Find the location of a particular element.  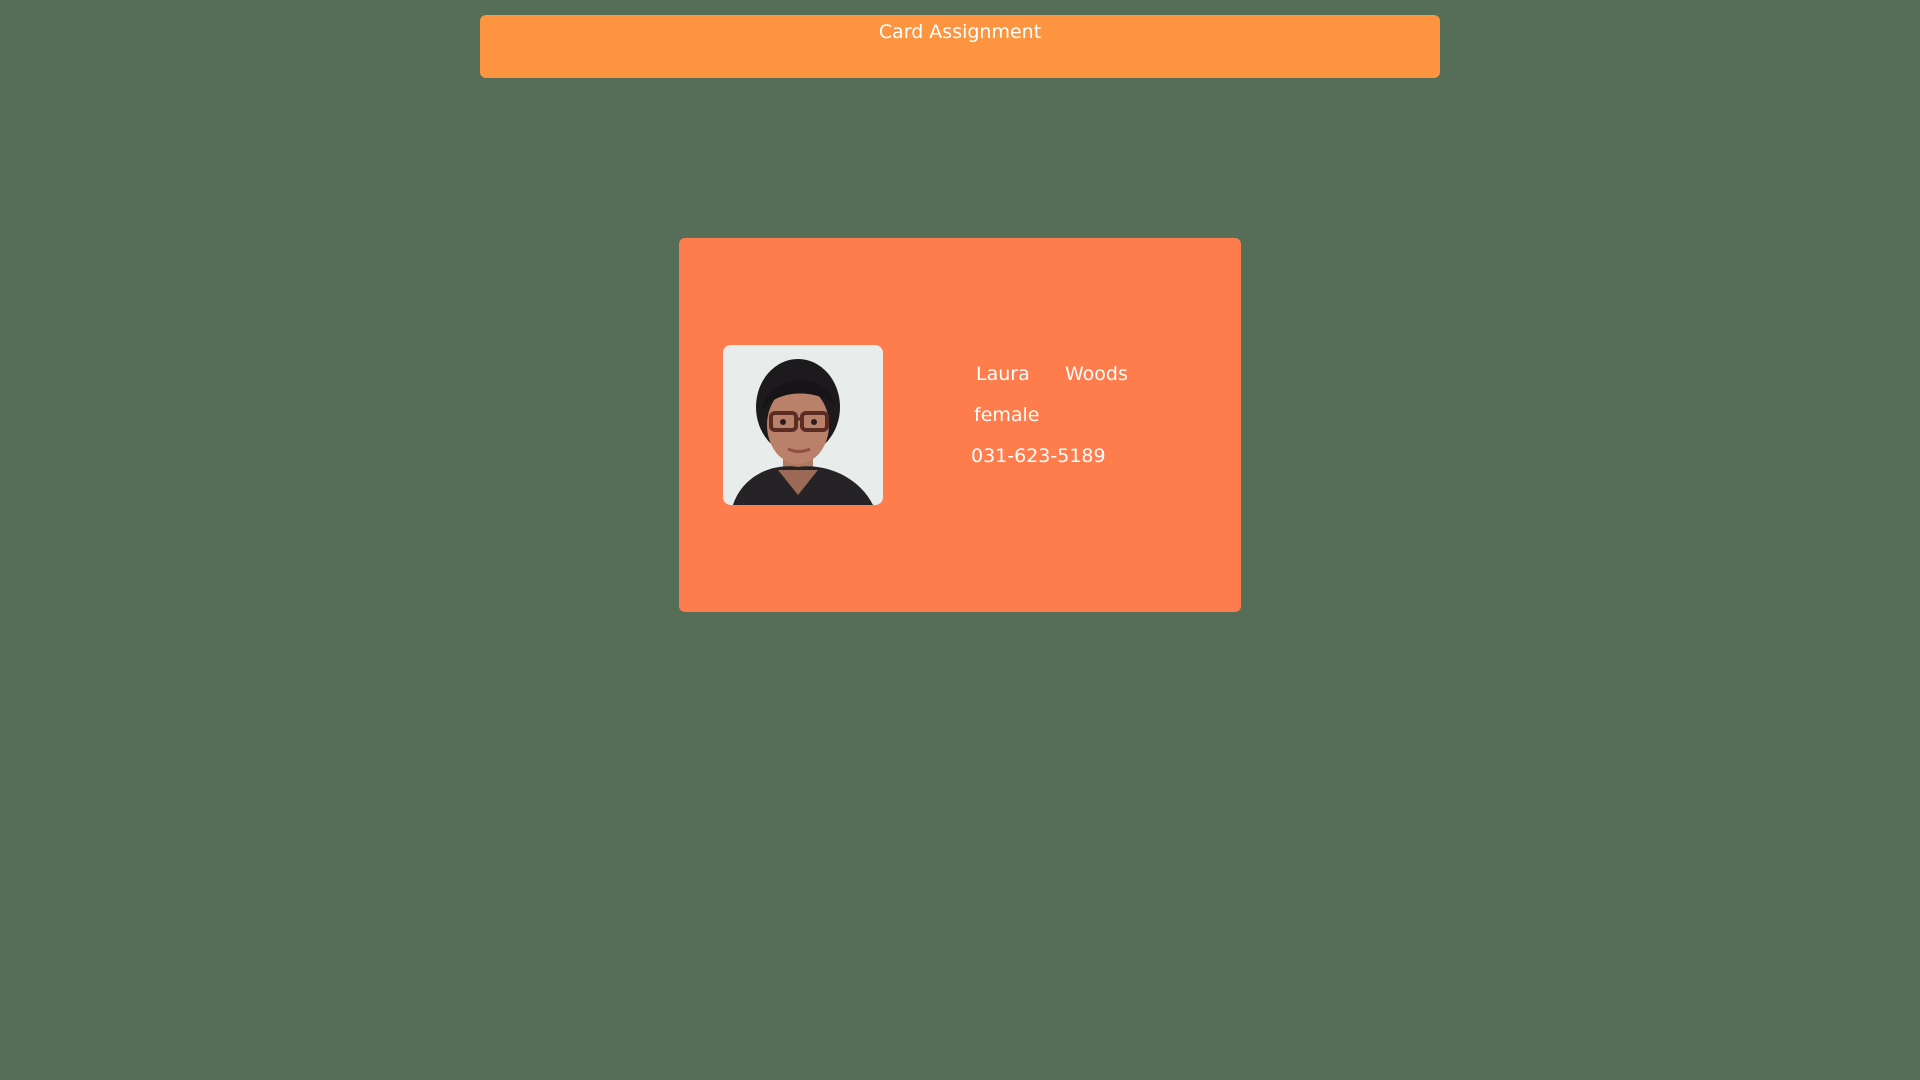

profile-card: Laura Woods female 031-623-5189 is located at coordinates (960, 425).